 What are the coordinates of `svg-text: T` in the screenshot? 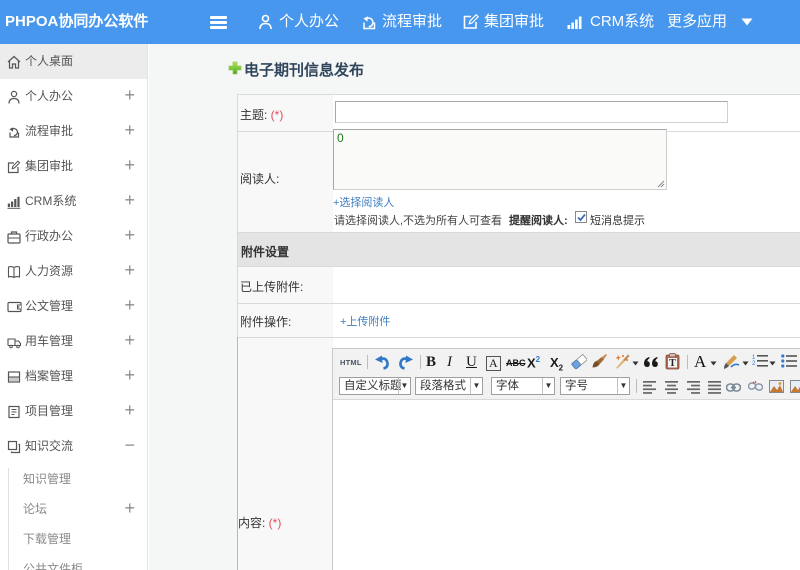 It's located at (672, 363).